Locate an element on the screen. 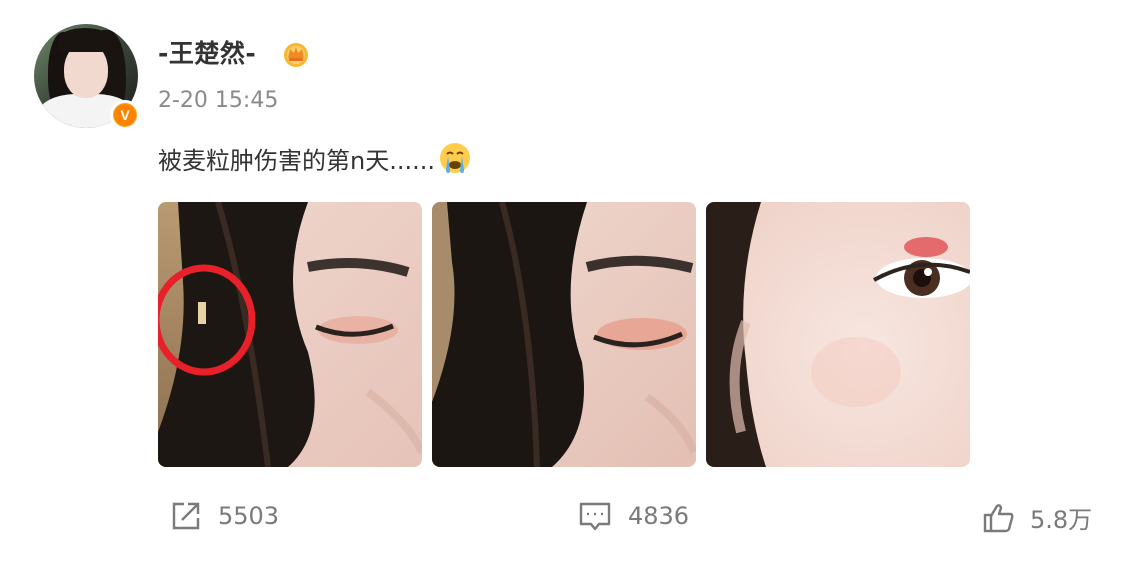 This screenshot has width=1126, height=568. thumbs-up-icon is located at coordinates (998, 517).